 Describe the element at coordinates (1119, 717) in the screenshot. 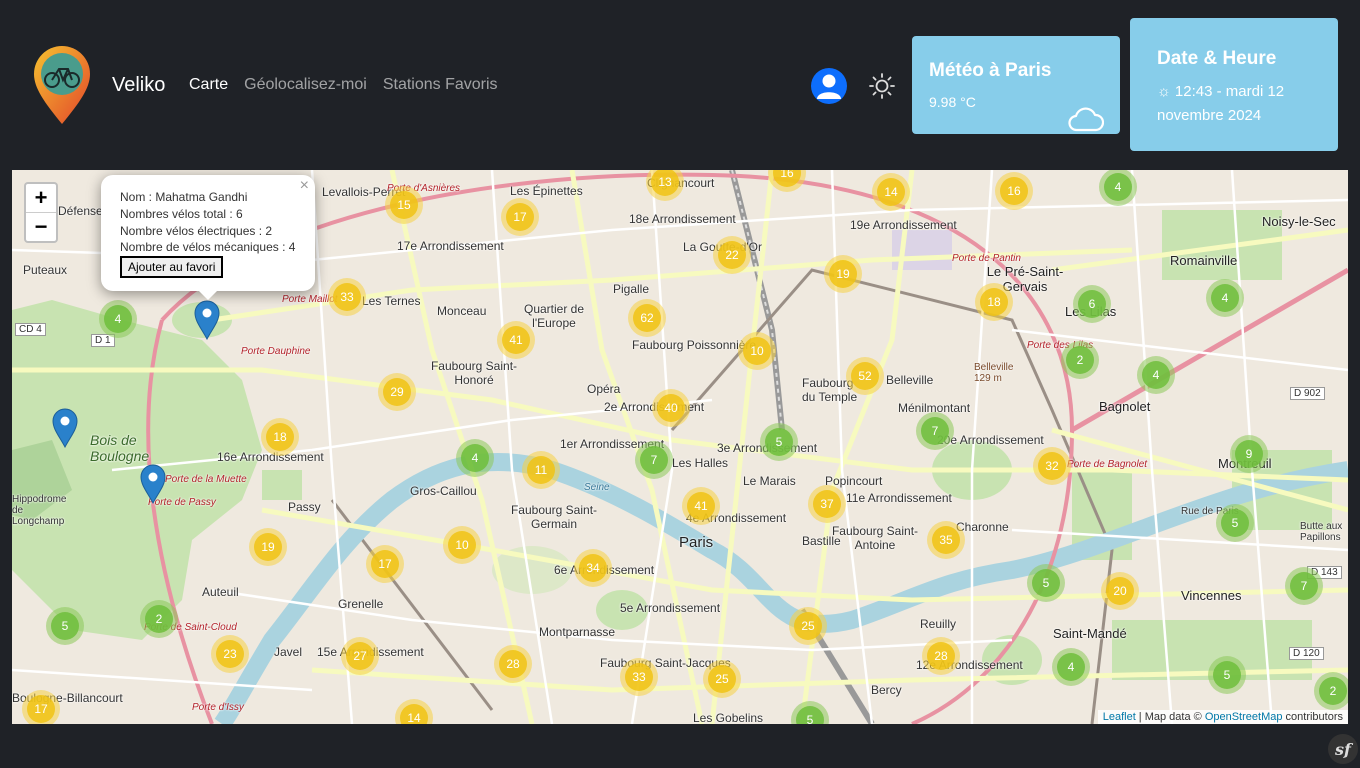

I see `leaflet-link: Leaflet` at that location.